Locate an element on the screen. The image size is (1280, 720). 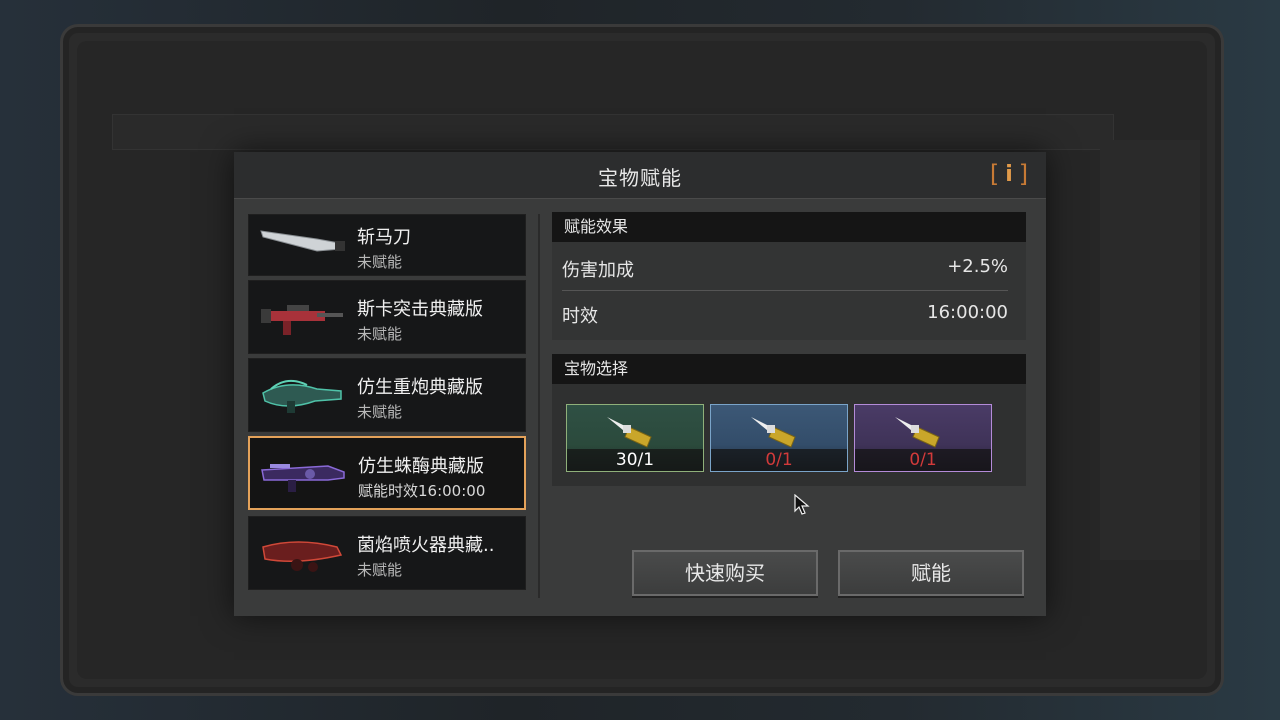
effect-label: 伤害加成 is located at coordinates (598, 270).